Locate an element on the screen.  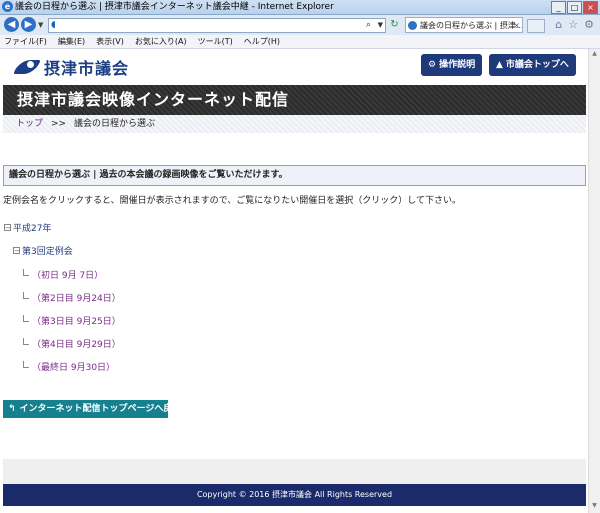
new-tab-button is located at coordinates (536, 26).